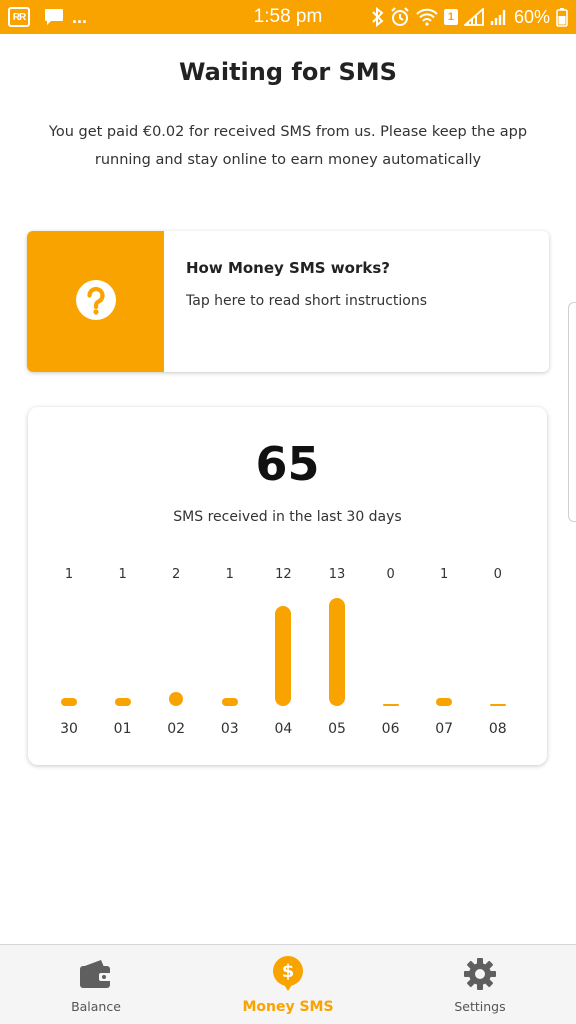  What do you see at coordinates (176, 657) in the screenshot?
I see `bar-column-02: 2 02` at bounding box center [176, 657].